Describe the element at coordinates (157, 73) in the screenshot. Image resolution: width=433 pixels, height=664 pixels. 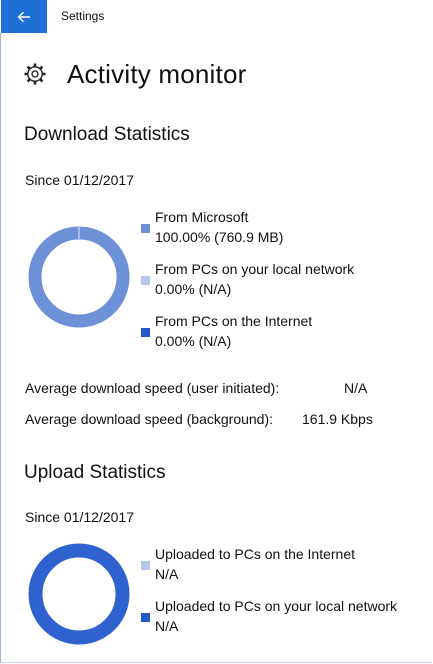
I see `page-title: Activity monitor` at that location.